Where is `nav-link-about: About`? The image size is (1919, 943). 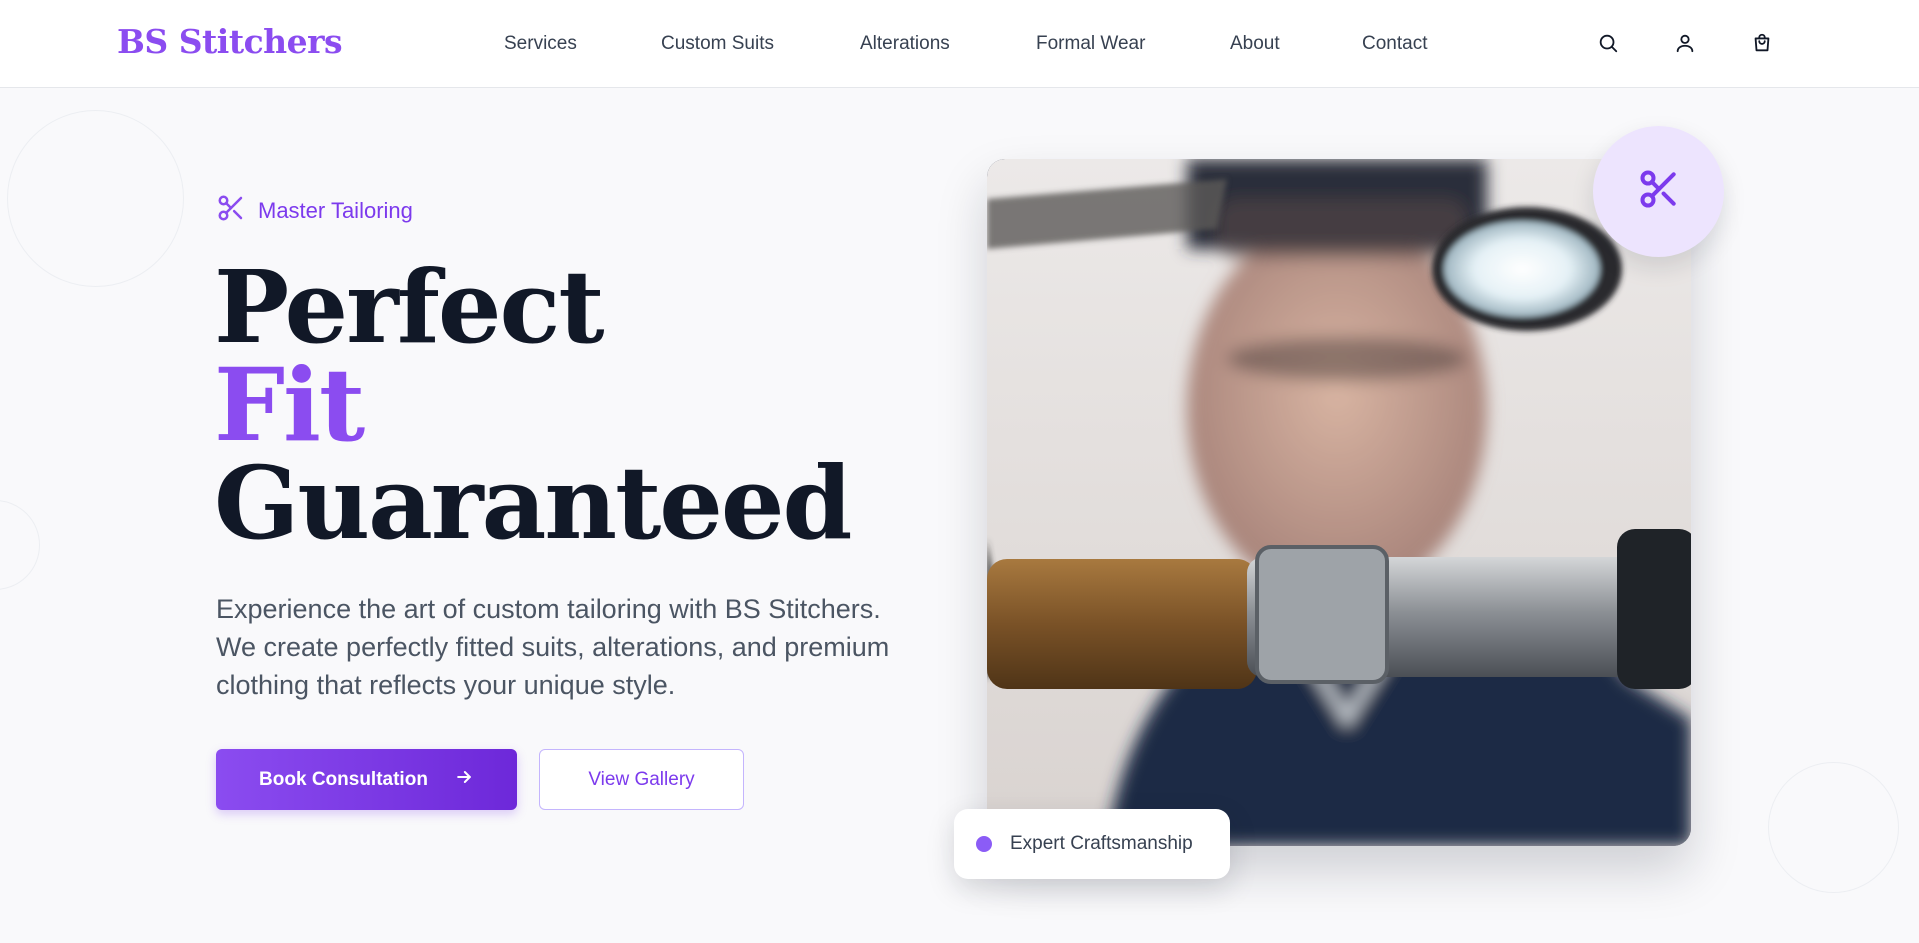
nav-link-about: About is located at coordinates (1255, 44).